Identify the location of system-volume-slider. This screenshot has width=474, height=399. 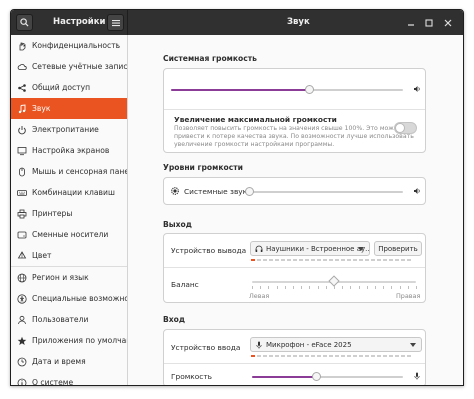
(287, 89).